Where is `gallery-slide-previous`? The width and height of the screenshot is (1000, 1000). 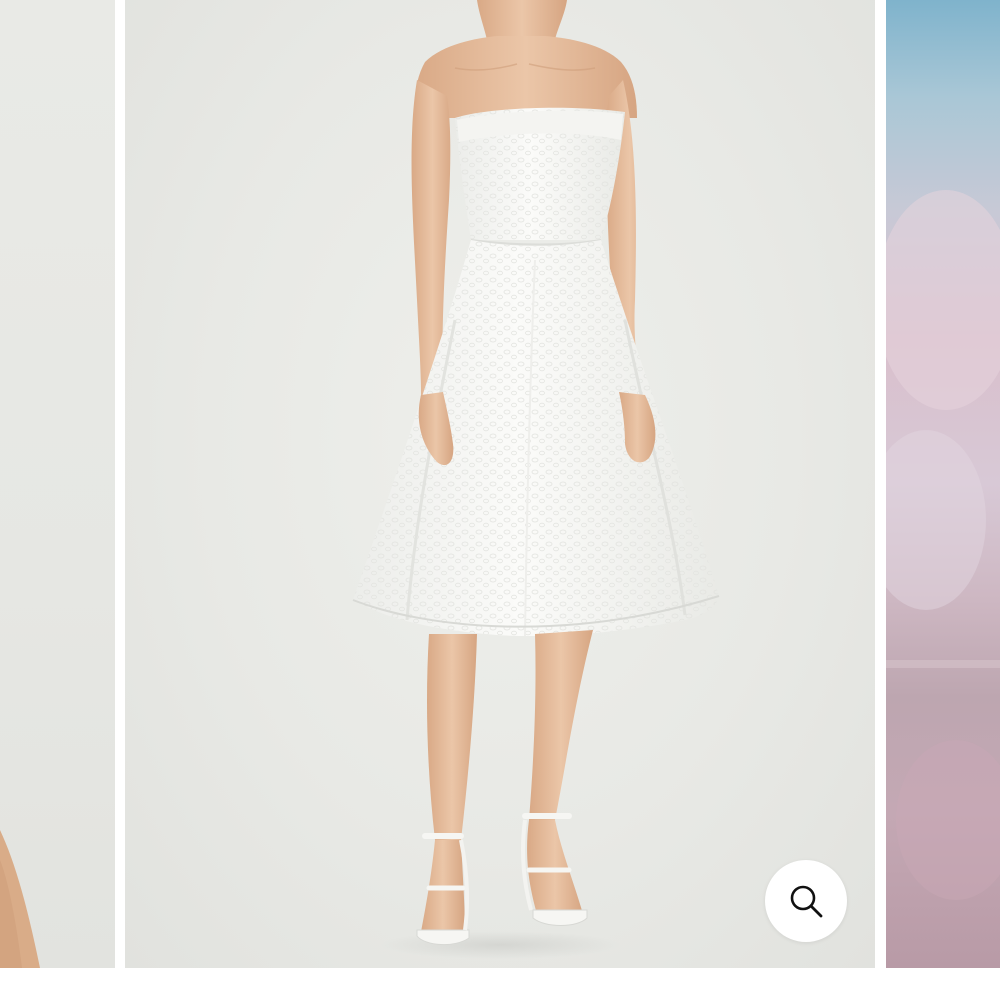
gallery-slide-previous is located at coordinates (57, 484).